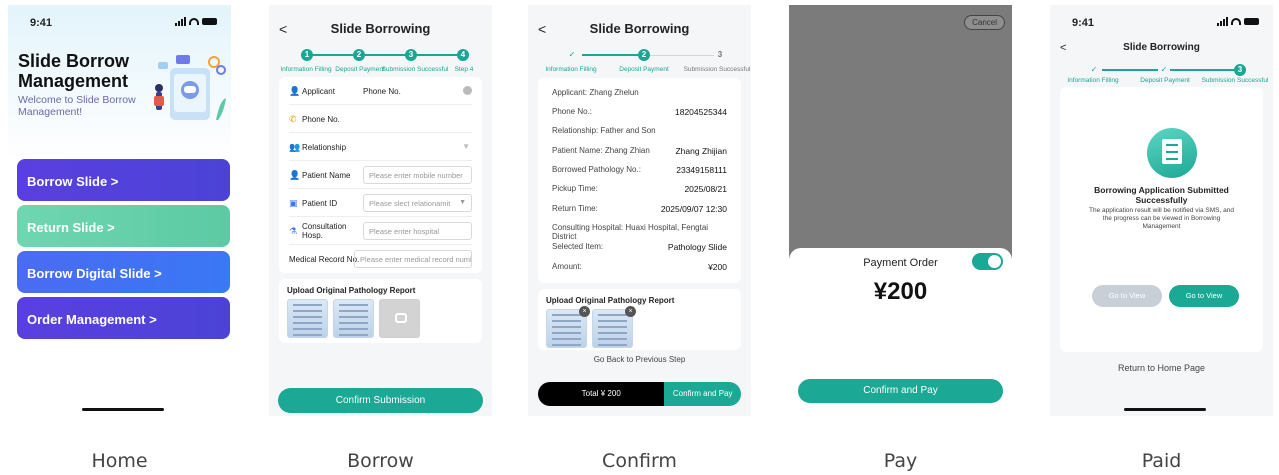 Image resolution: width=1279 pixels, height=475 pixels. I want to click on patient-name-input: Please enter mobile number, so click(417, 175).